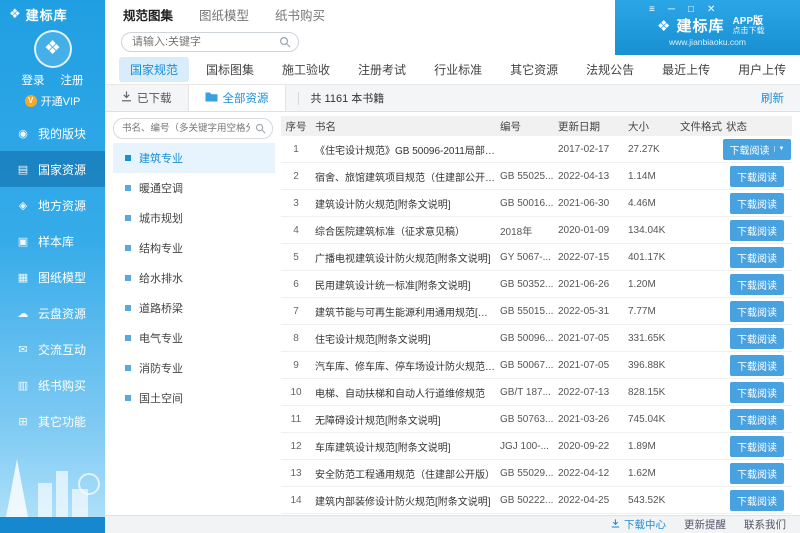  Describe the element at coordinates (224, 14) in the screenshot. I see `top-tab: 图纸模型` at that location.